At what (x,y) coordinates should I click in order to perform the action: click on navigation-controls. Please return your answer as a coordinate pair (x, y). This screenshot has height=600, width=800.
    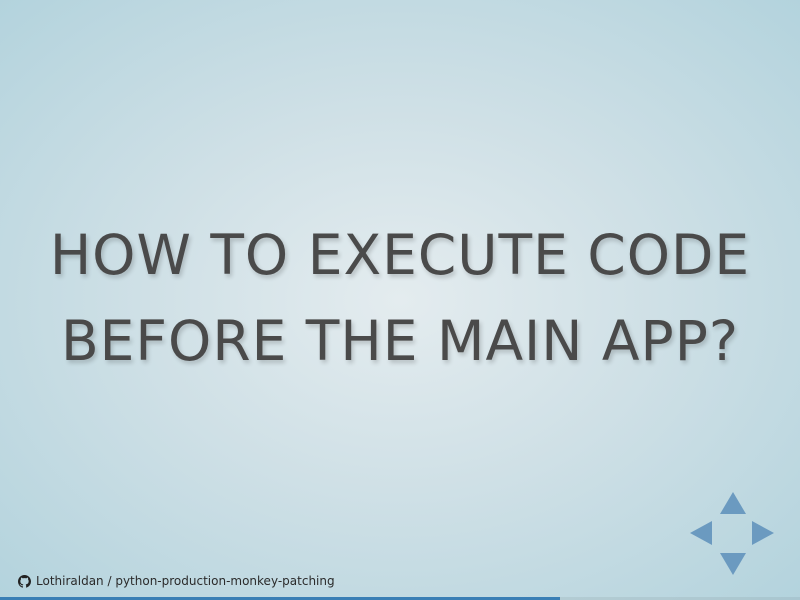
    Looking at the image, I should click on (733, 533).